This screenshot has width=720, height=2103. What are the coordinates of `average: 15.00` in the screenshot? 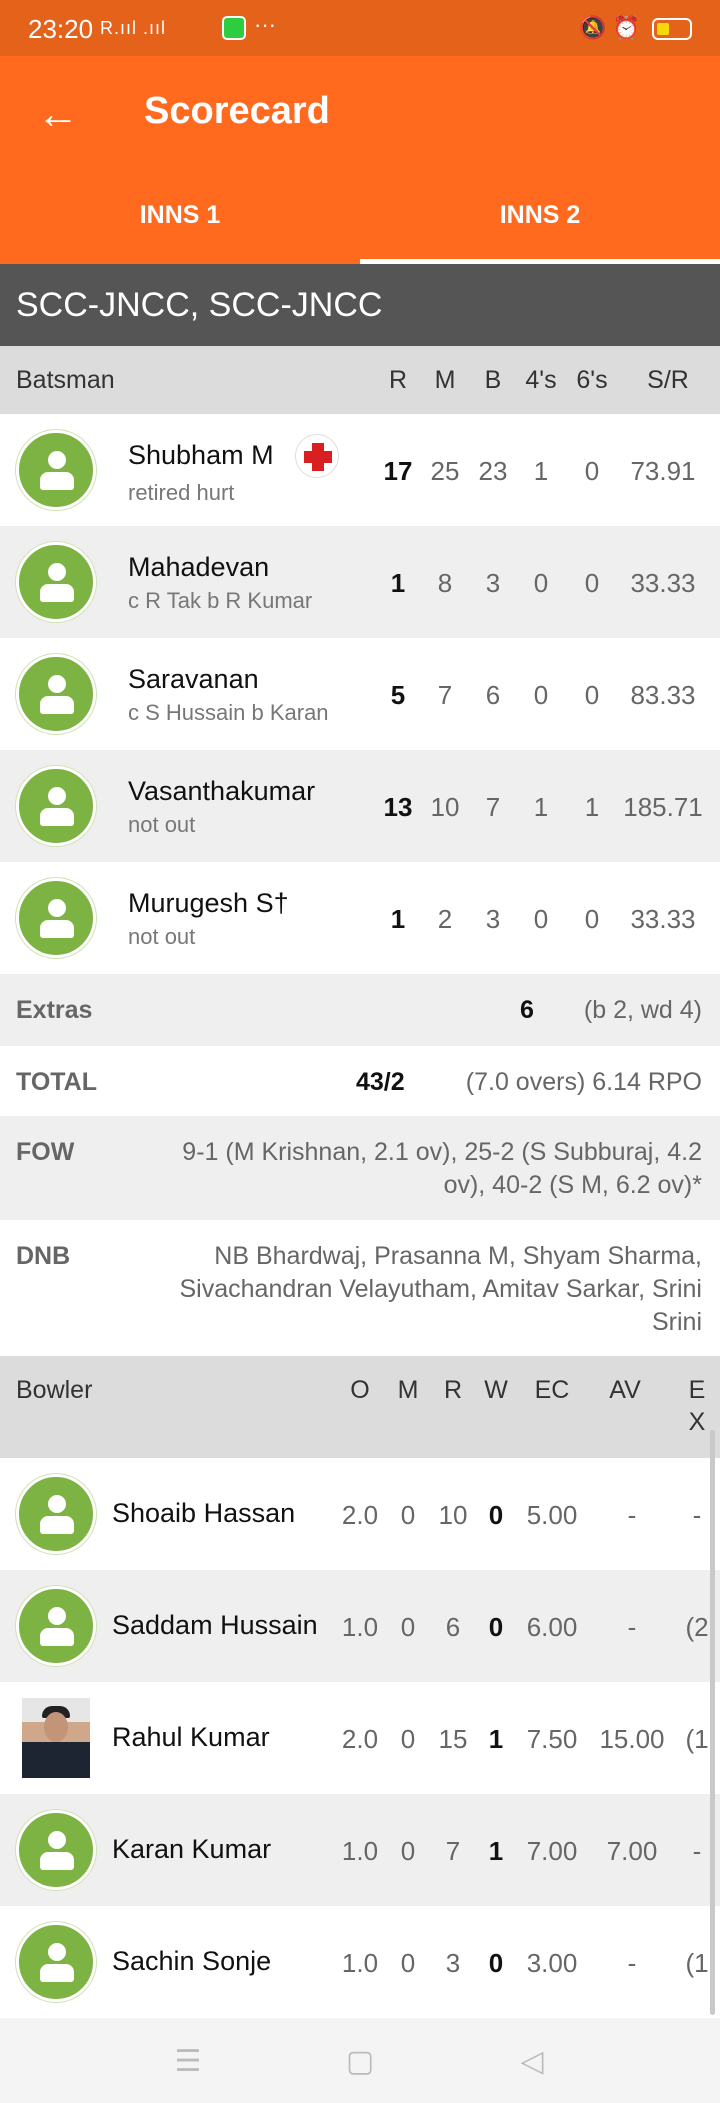 It's located at (632, 1739).